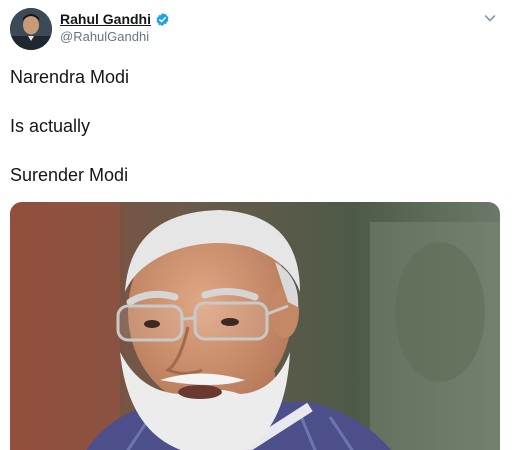 The width and height of the screenshot is (512, 450). I want to click on verified-badge-icon, so click(162, 19).